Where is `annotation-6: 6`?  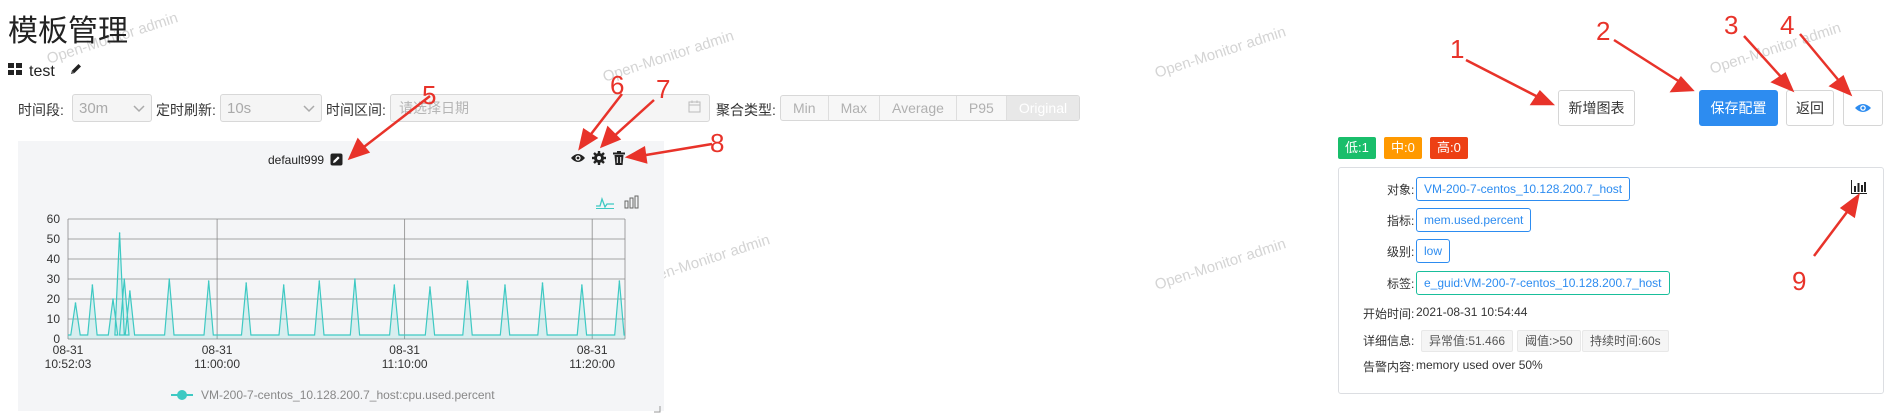 annotation-6: 6 is located at coordinates (617, 85).